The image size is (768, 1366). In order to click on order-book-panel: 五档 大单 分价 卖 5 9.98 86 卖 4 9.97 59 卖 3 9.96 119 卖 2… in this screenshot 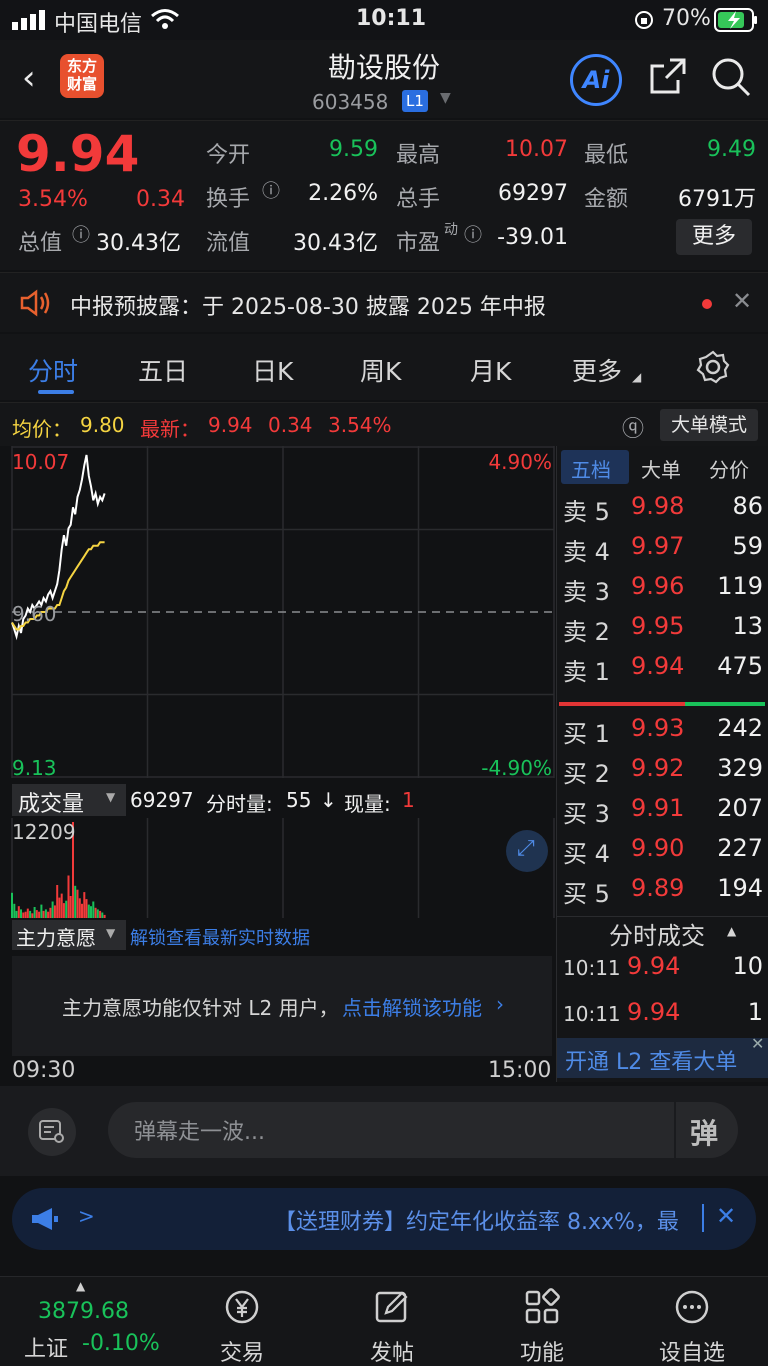, I will do `click(662, 764)`.